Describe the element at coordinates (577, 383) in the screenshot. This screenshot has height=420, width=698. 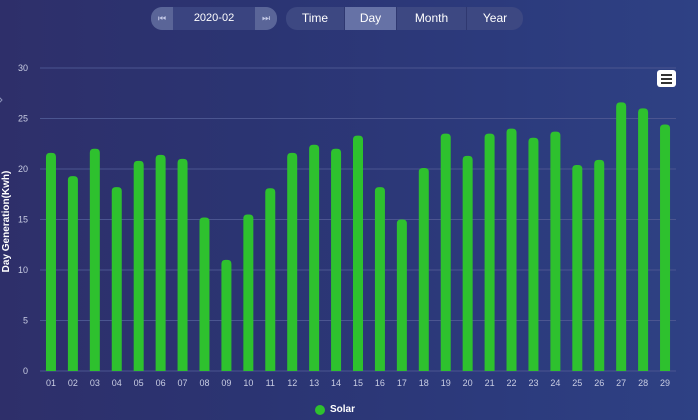
I see `x-tick-label: 25` at that location.